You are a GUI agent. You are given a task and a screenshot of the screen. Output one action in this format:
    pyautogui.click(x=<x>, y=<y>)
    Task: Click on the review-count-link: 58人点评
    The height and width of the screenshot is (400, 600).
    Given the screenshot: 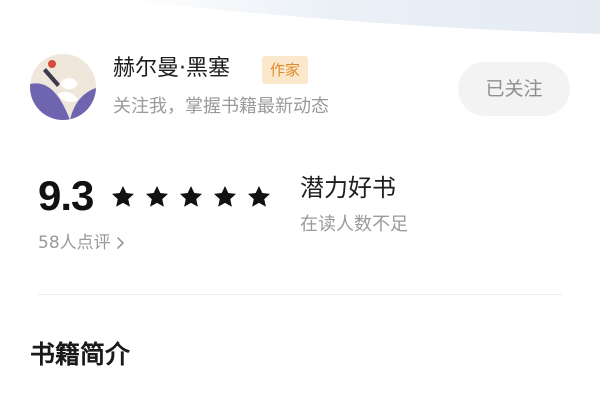 What is the action you would take?
    pyautogui.click(x=82, y=243)
    